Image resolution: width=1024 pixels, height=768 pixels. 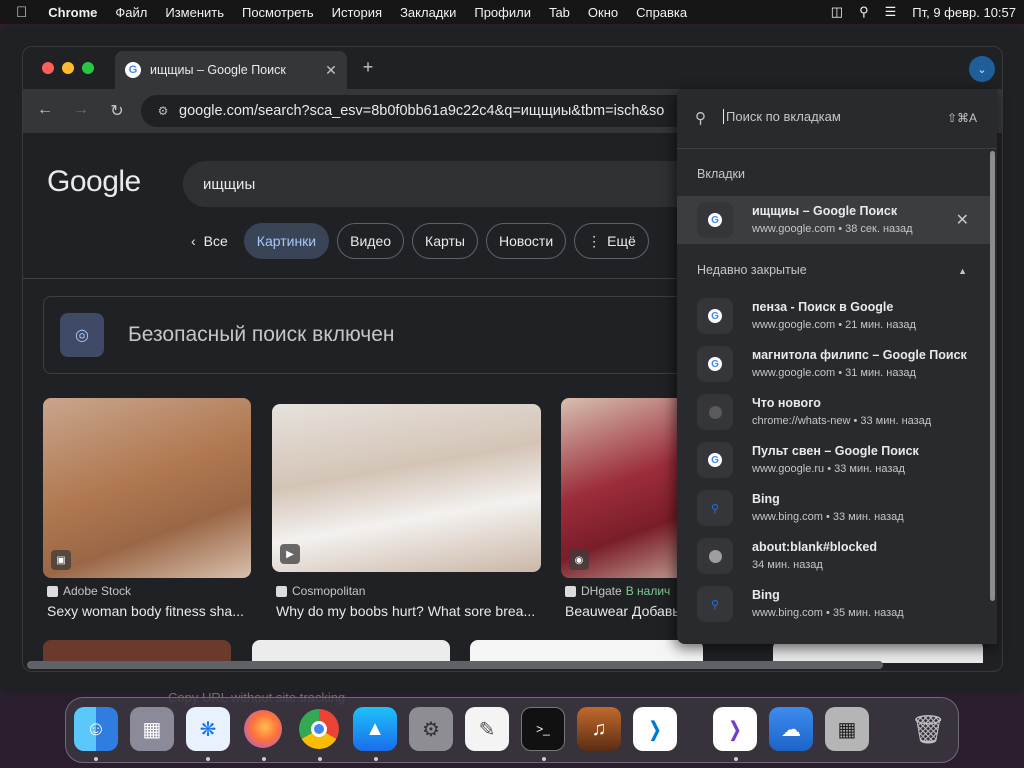 What do you see at coordinates (752, 270) in the screenshot?
I see `recently-closed-header: Недавно закрытые` at bounding box center [752, 270].